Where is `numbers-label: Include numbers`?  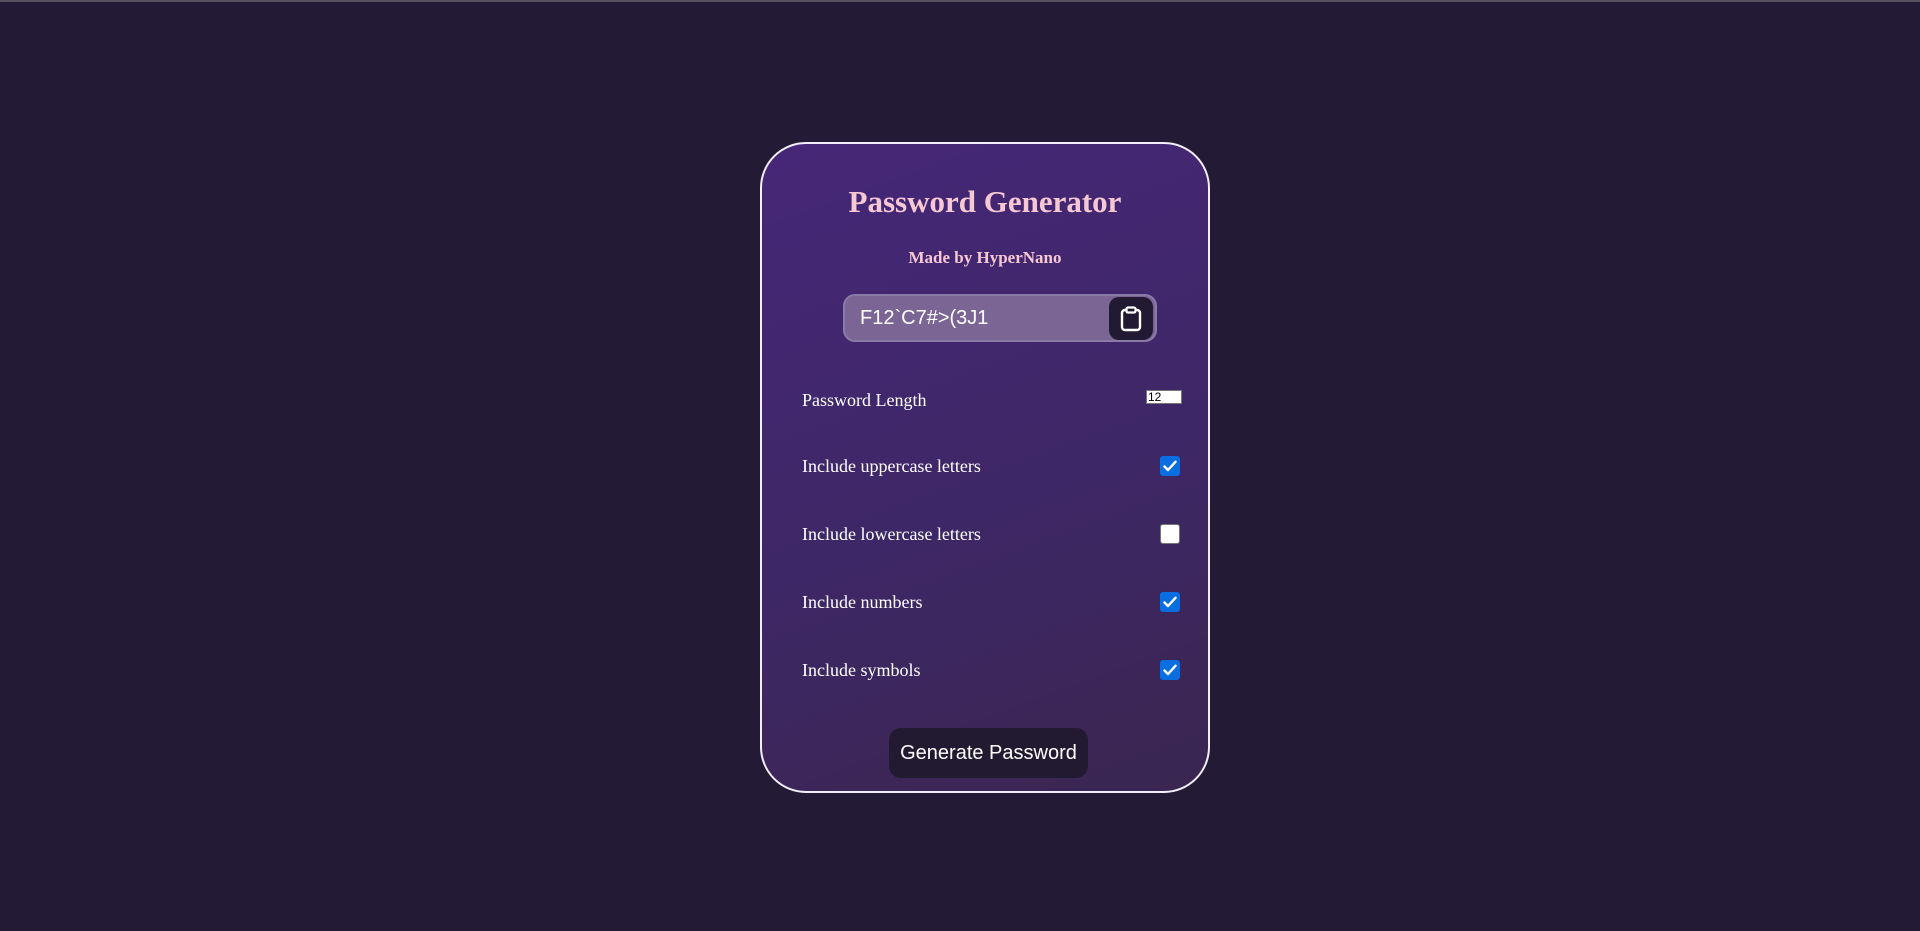
numbers-label: Include numbers is located at coordinates (862, 601).